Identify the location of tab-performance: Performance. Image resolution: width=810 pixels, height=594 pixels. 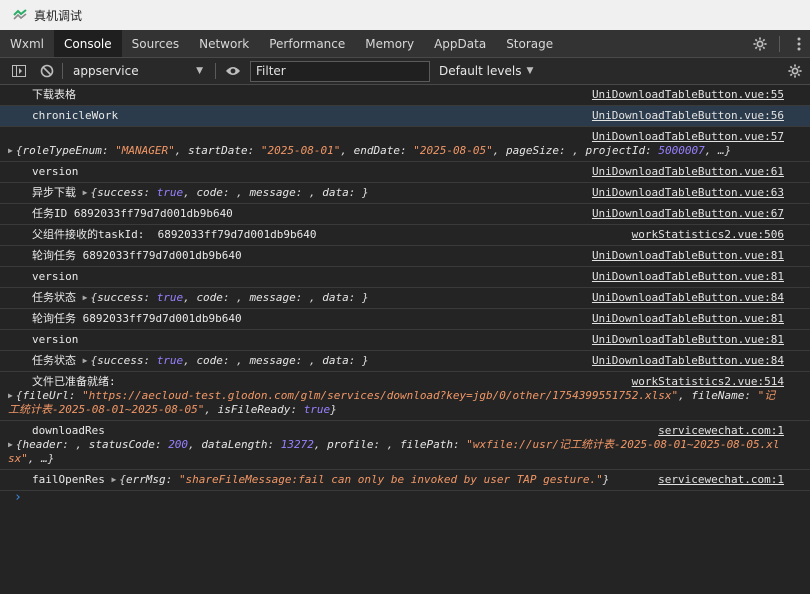
(307, 43).